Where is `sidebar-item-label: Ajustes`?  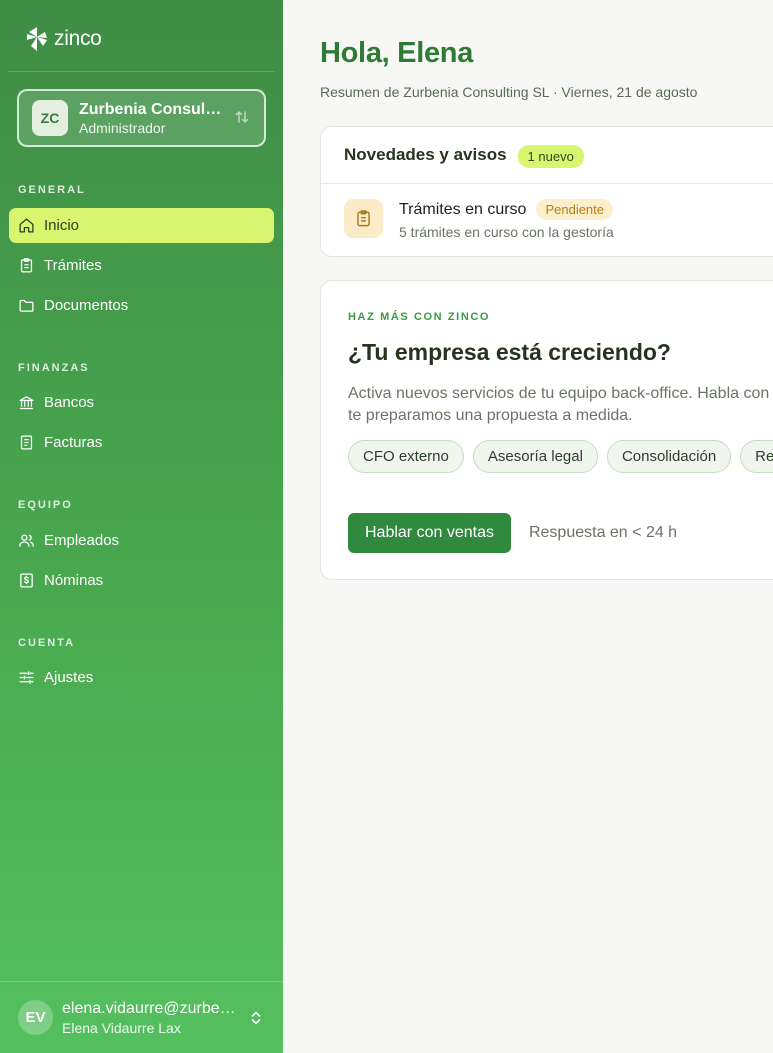 sidebar-item-label: Ajustes is located at coordinates (69, 677).